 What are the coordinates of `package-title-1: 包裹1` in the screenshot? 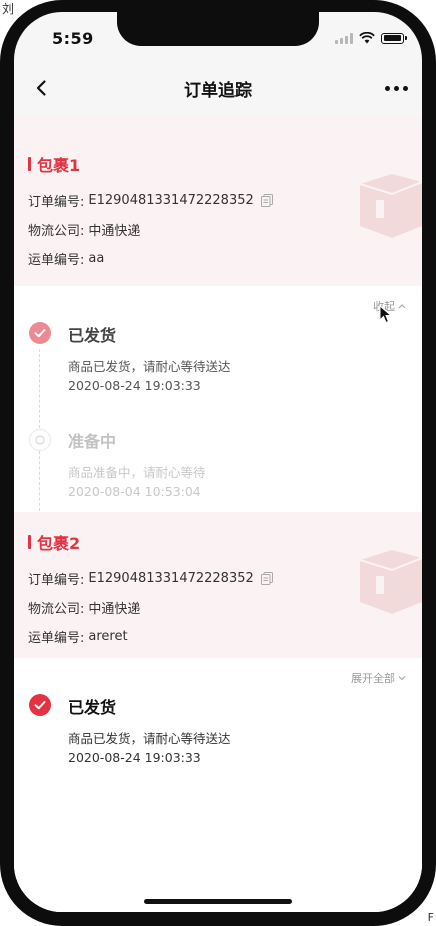 It's located at (54, 164).